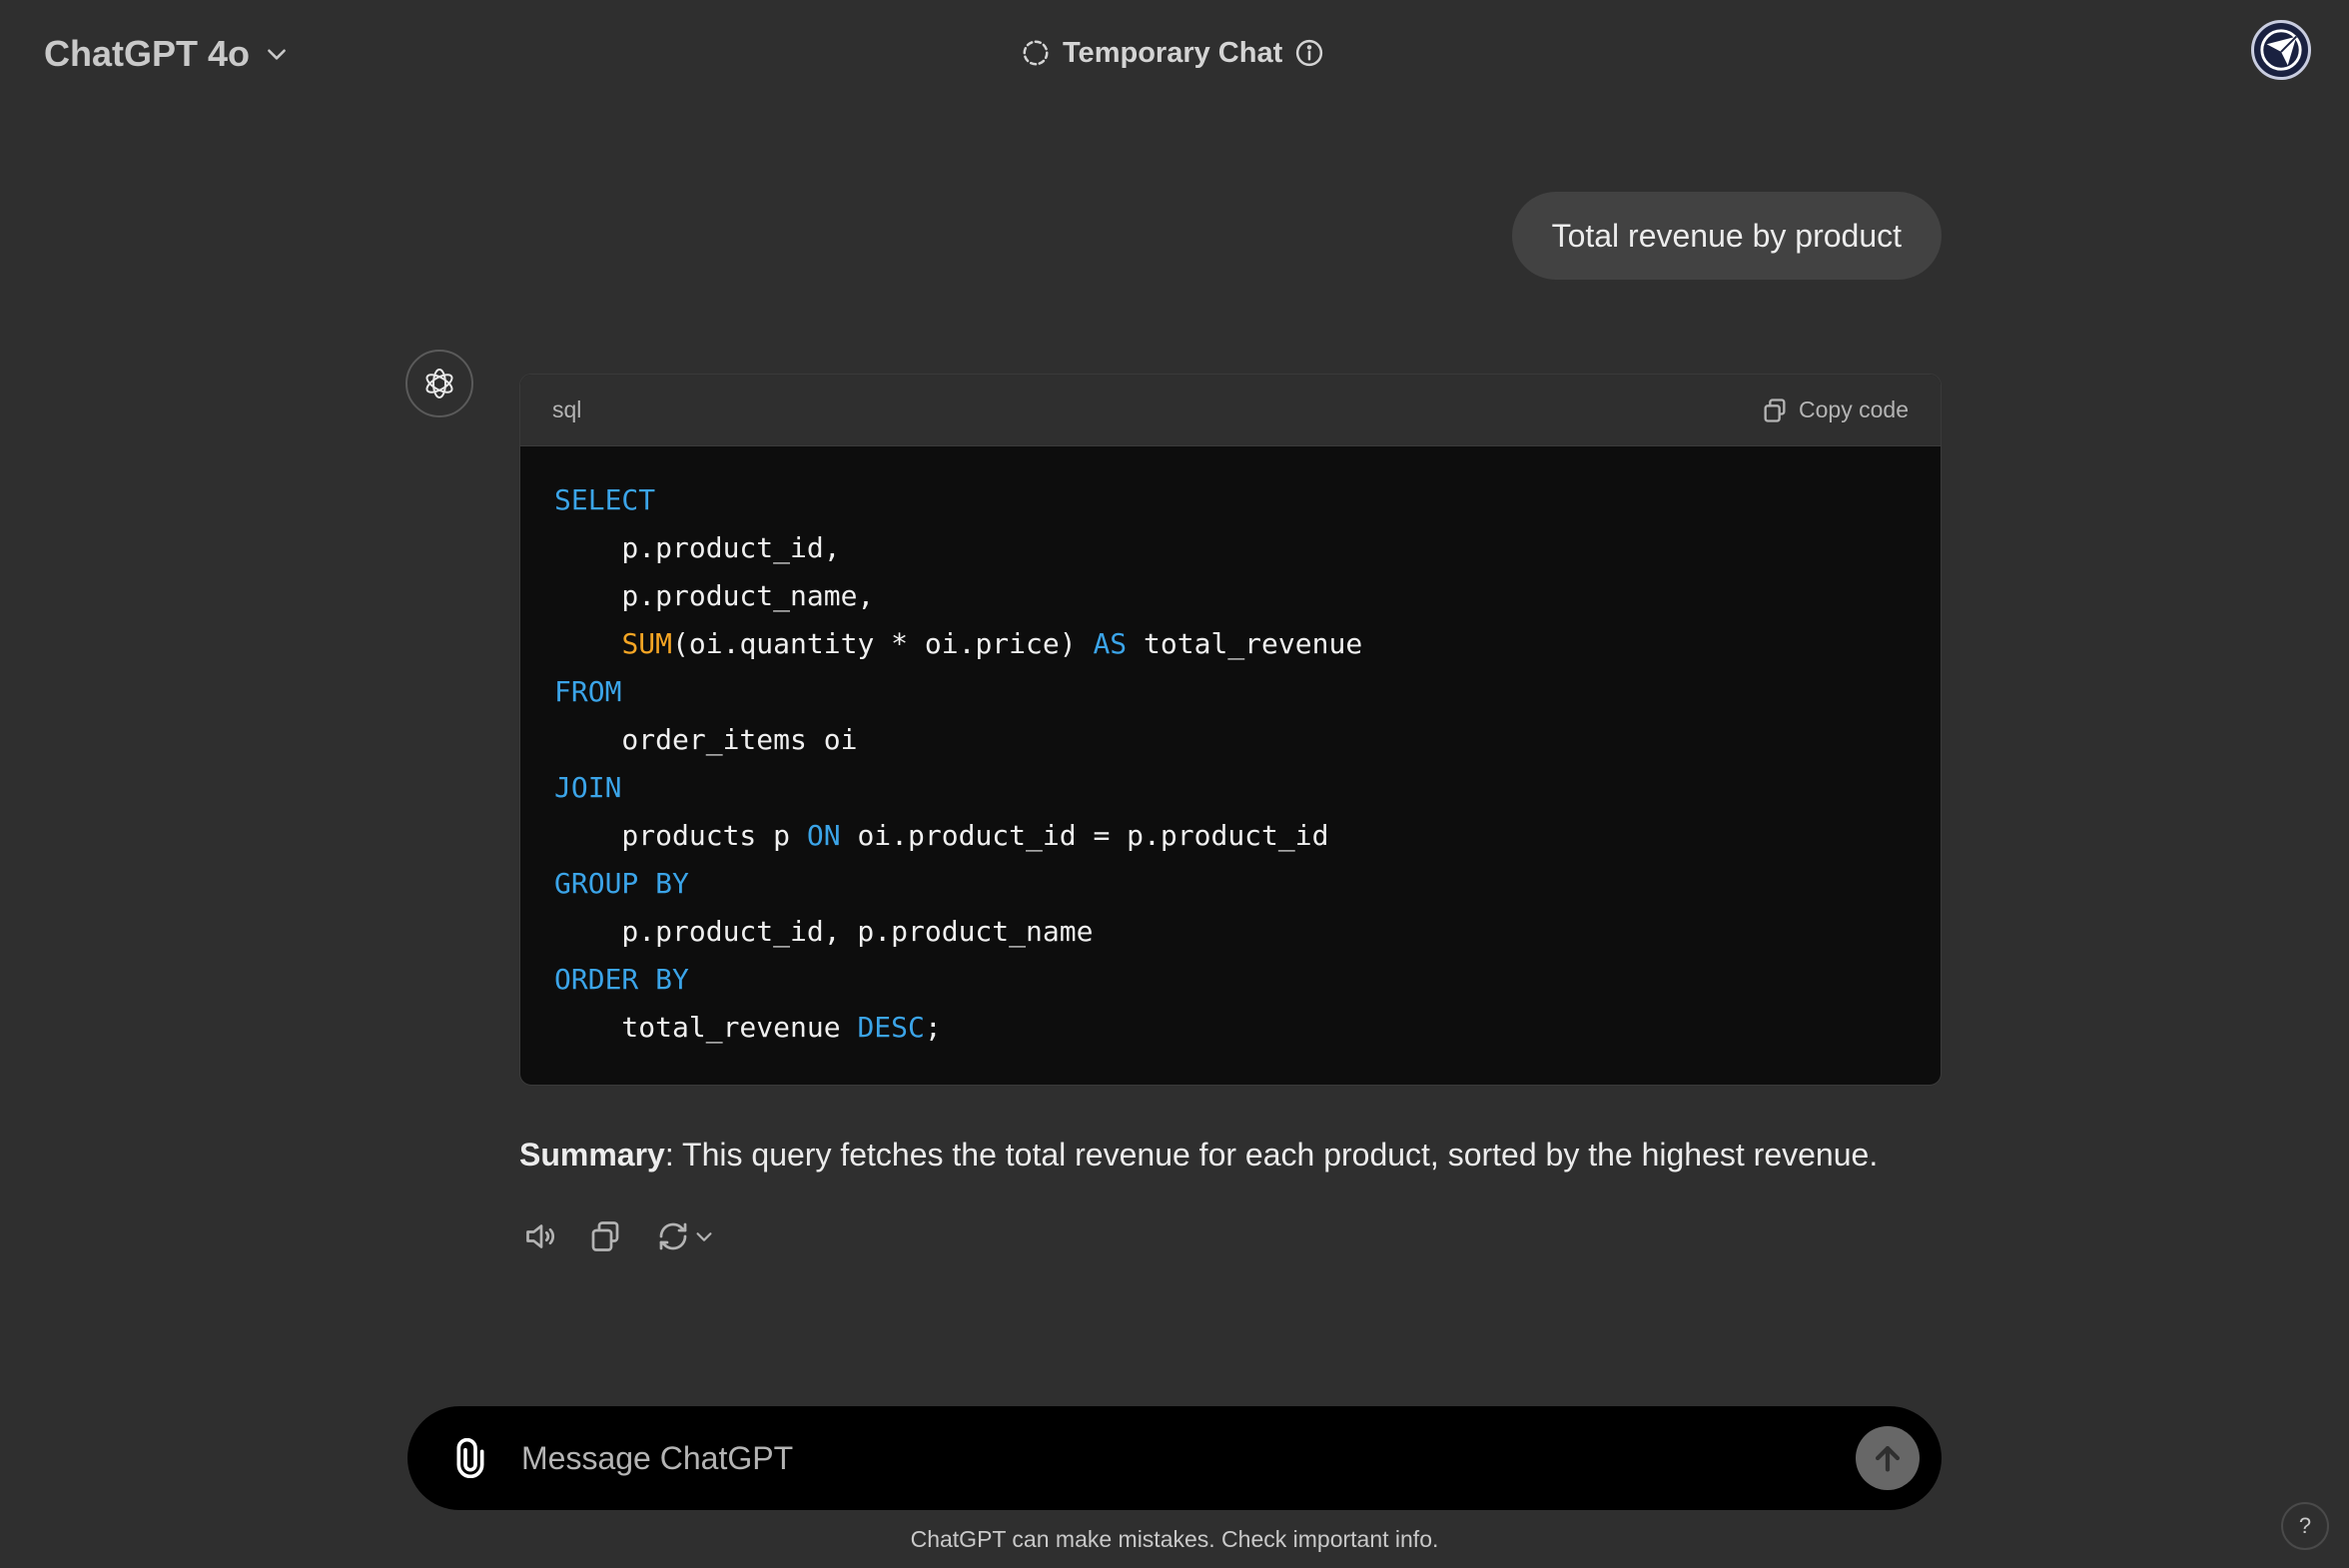 Image resolution: width=2349 pixels, height=1568 pixels. Describe the element at coordinates (621, 883) in the screenshot. I see `code-keyword: GROUP BY` at that location.